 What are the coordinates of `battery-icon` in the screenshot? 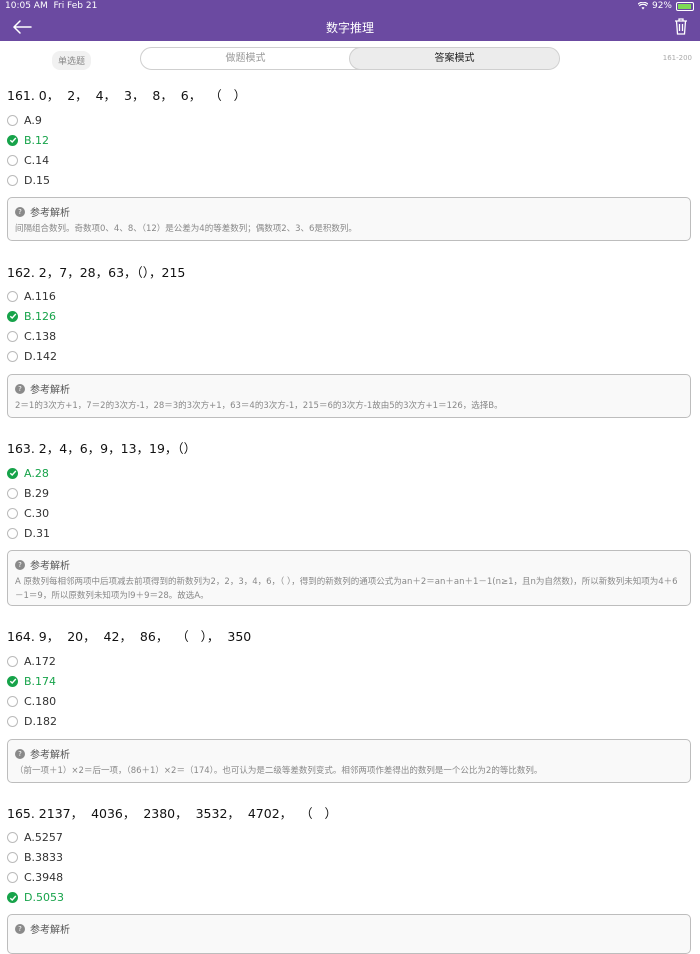 It's located at (685, 6).